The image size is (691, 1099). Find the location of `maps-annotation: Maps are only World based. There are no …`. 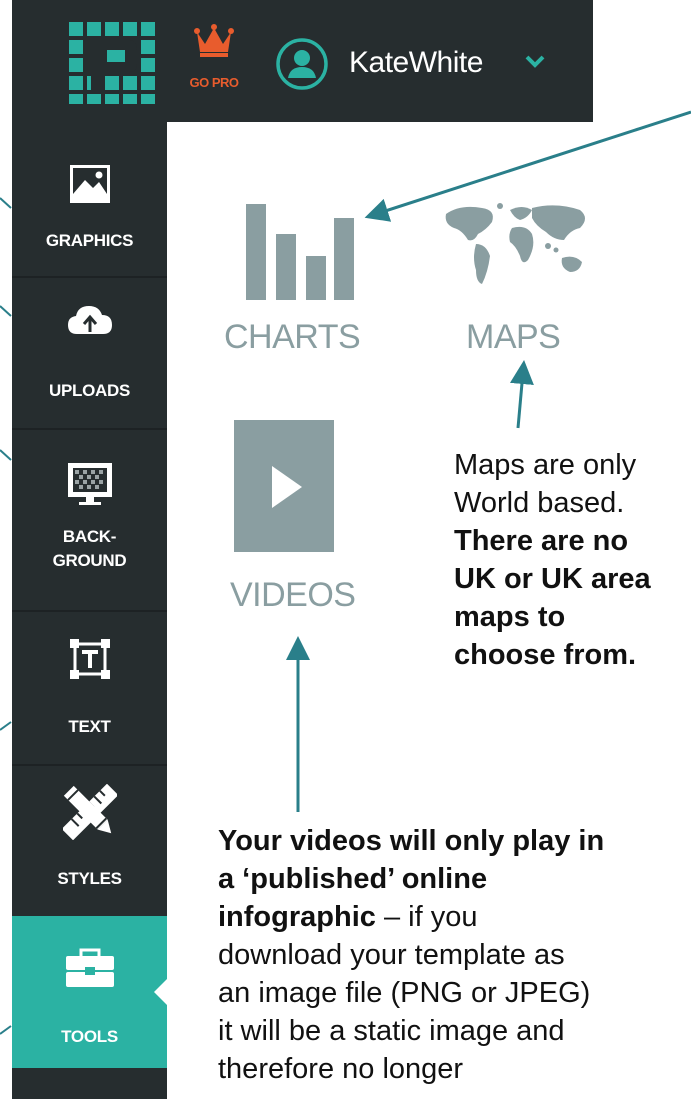

maps-annotation: Maps are only World based. There are no … is located at coordinates (552, 560).